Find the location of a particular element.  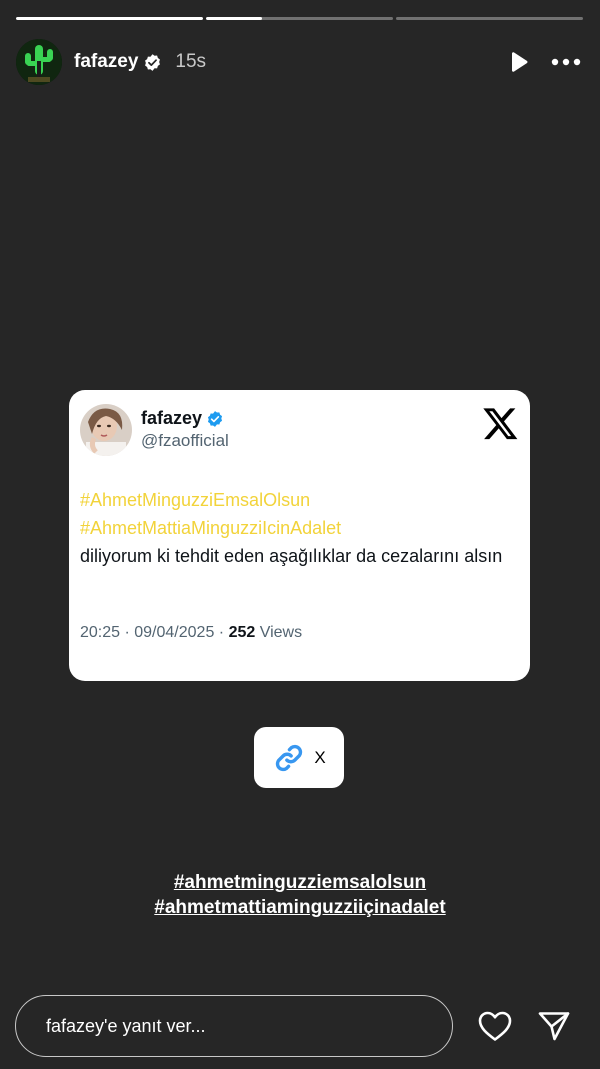

avatar is located at coordinates (39, 62).